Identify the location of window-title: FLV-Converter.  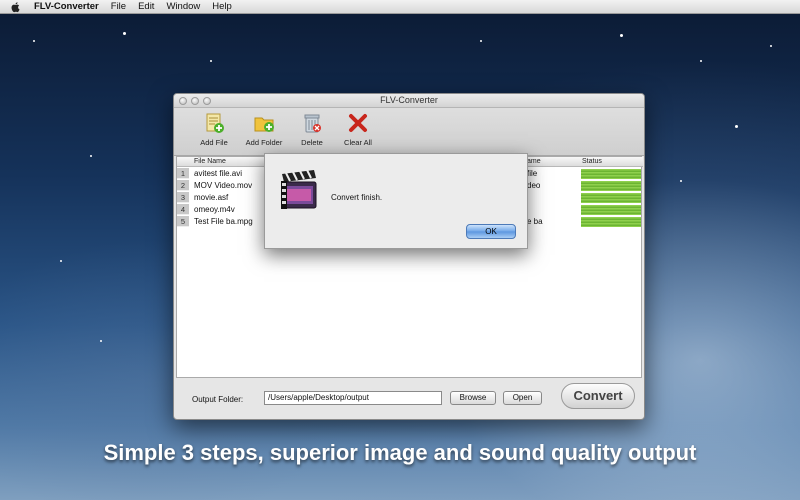
(409, 100).